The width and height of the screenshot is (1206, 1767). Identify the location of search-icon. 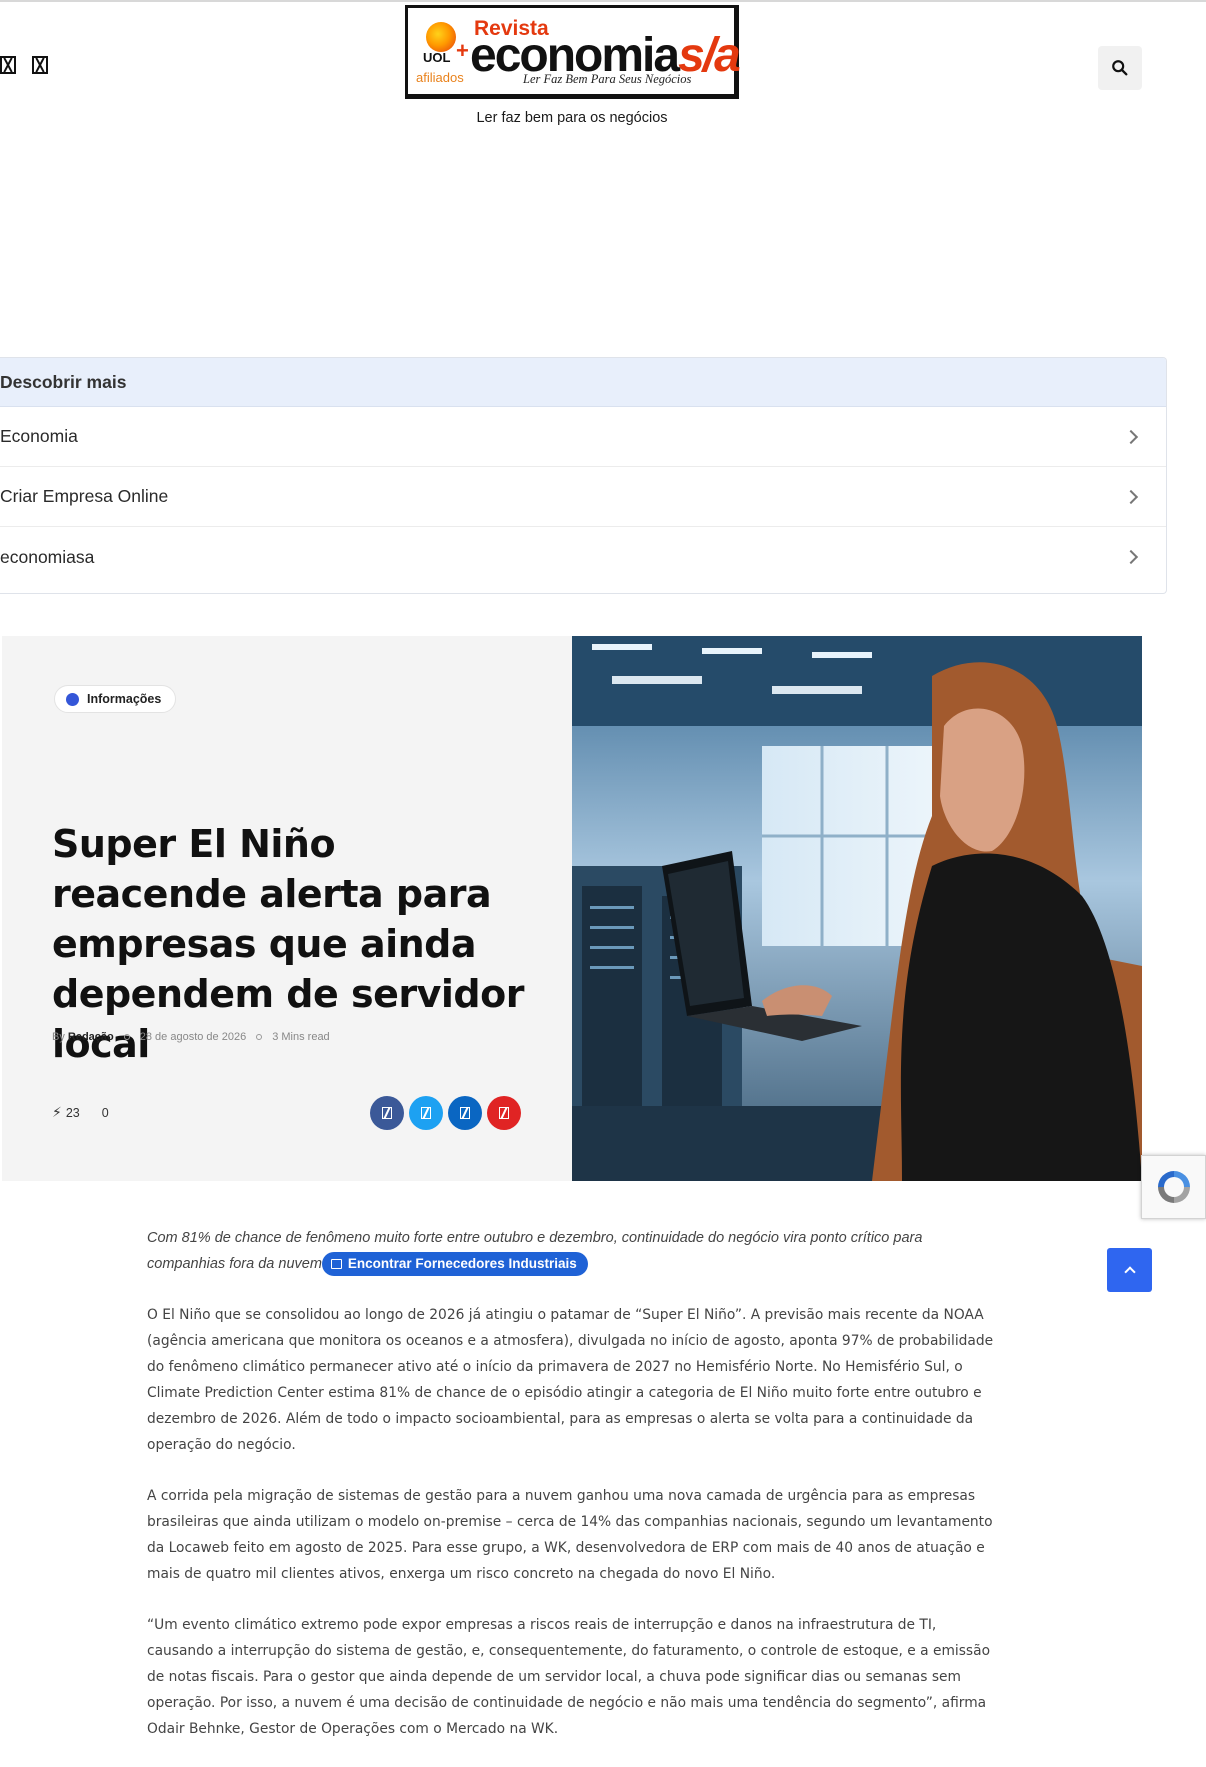
(1120, 68).